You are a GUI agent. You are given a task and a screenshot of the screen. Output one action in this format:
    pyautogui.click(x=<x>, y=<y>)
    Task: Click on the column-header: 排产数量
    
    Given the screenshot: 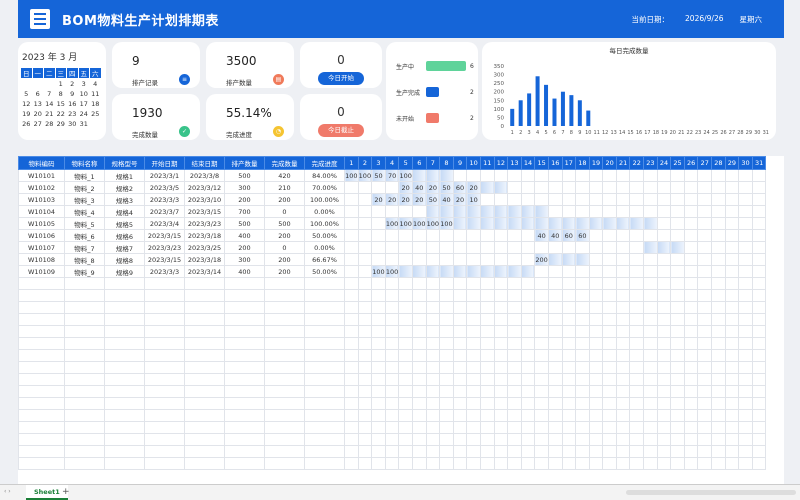 What is the action you would take?
    pyautogui.click(x=244, y=163)
    